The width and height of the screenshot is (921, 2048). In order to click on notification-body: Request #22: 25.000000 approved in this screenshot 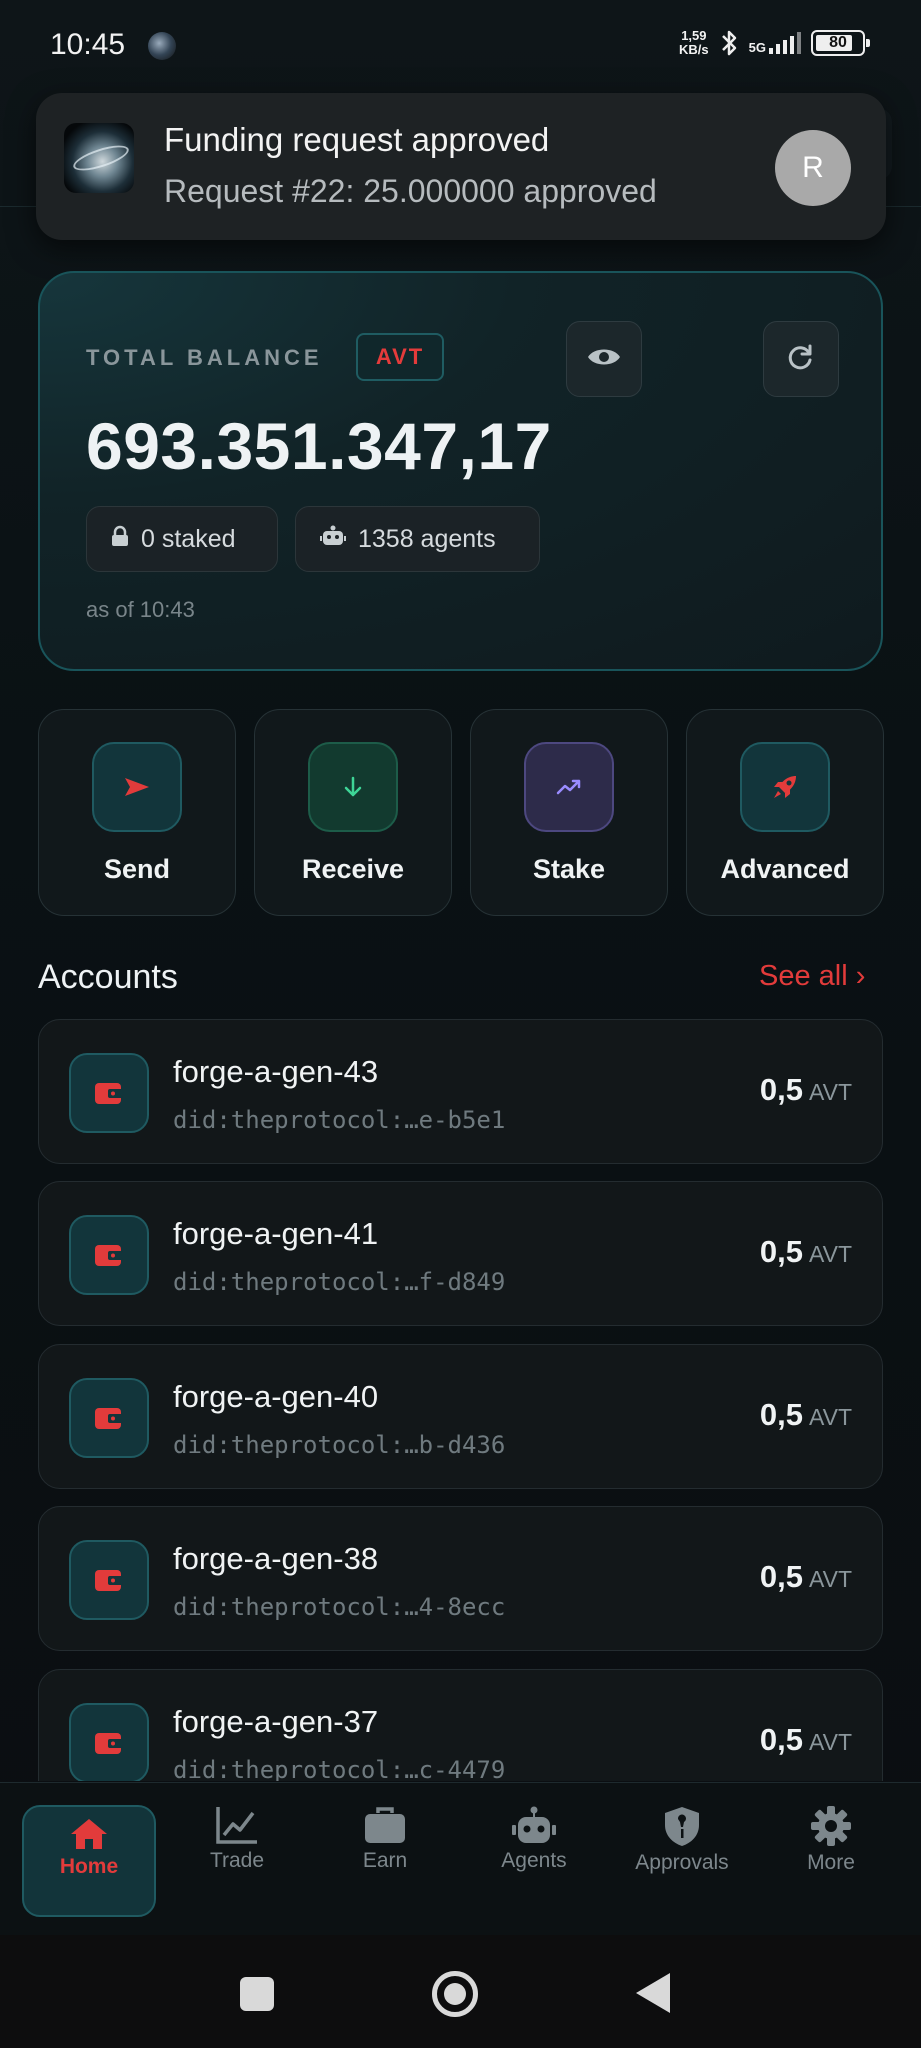, I will do `click(410, 191)`.